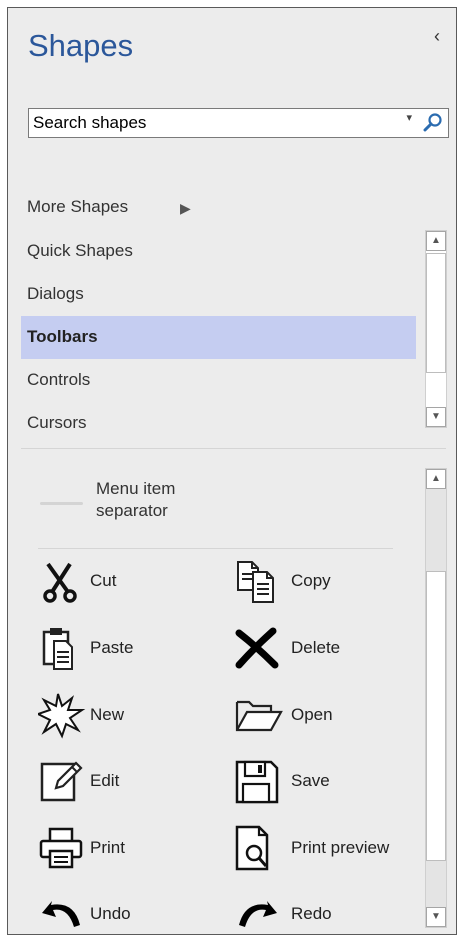 The width and height of the screenshot is (464, 942). Describe the element at coordinates (57, 649) in the screenshot. I see `paste-icon` at that location.